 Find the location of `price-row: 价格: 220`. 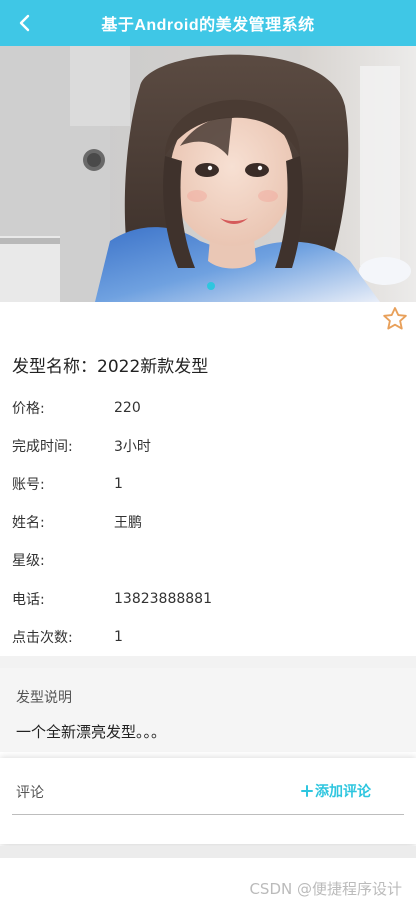

price-row: 价格: 220 is located at coordinates (208, 408).